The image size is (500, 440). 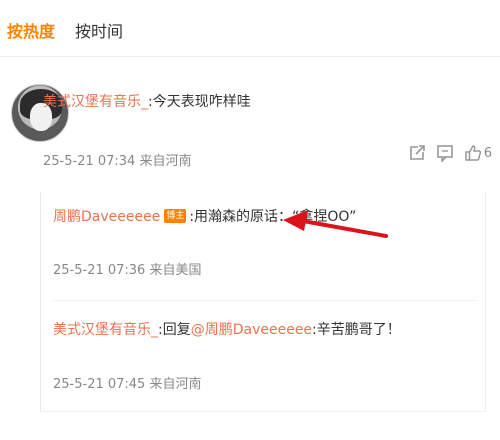 I want to click on tab-by-hot: 按热度, so click(x=31, y=30).